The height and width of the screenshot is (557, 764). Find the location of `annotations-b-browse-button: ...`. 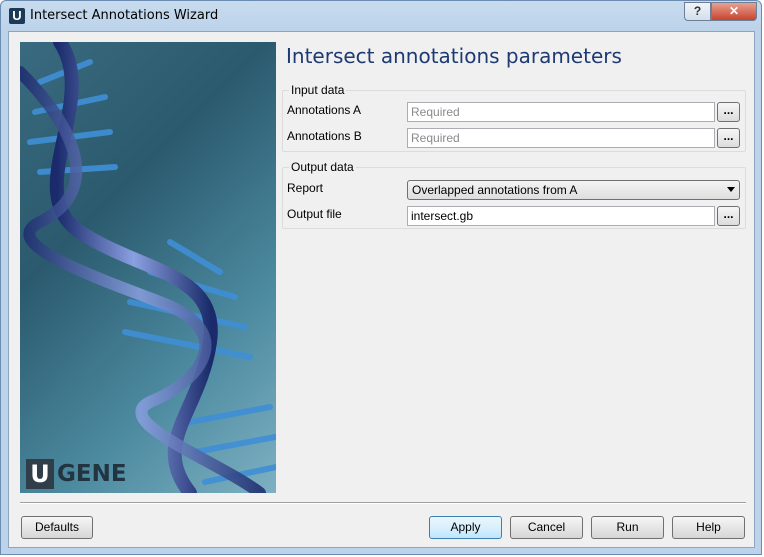

annotations-b-browse-button: ... is located at coordinates (728, 138).